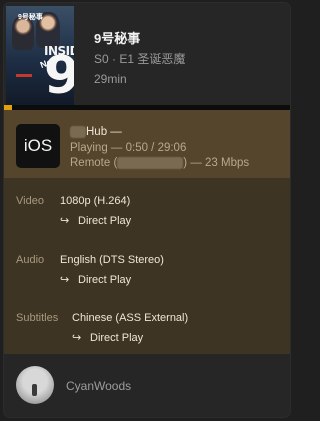  I want to click on redacted-ip, so click(150, 163).